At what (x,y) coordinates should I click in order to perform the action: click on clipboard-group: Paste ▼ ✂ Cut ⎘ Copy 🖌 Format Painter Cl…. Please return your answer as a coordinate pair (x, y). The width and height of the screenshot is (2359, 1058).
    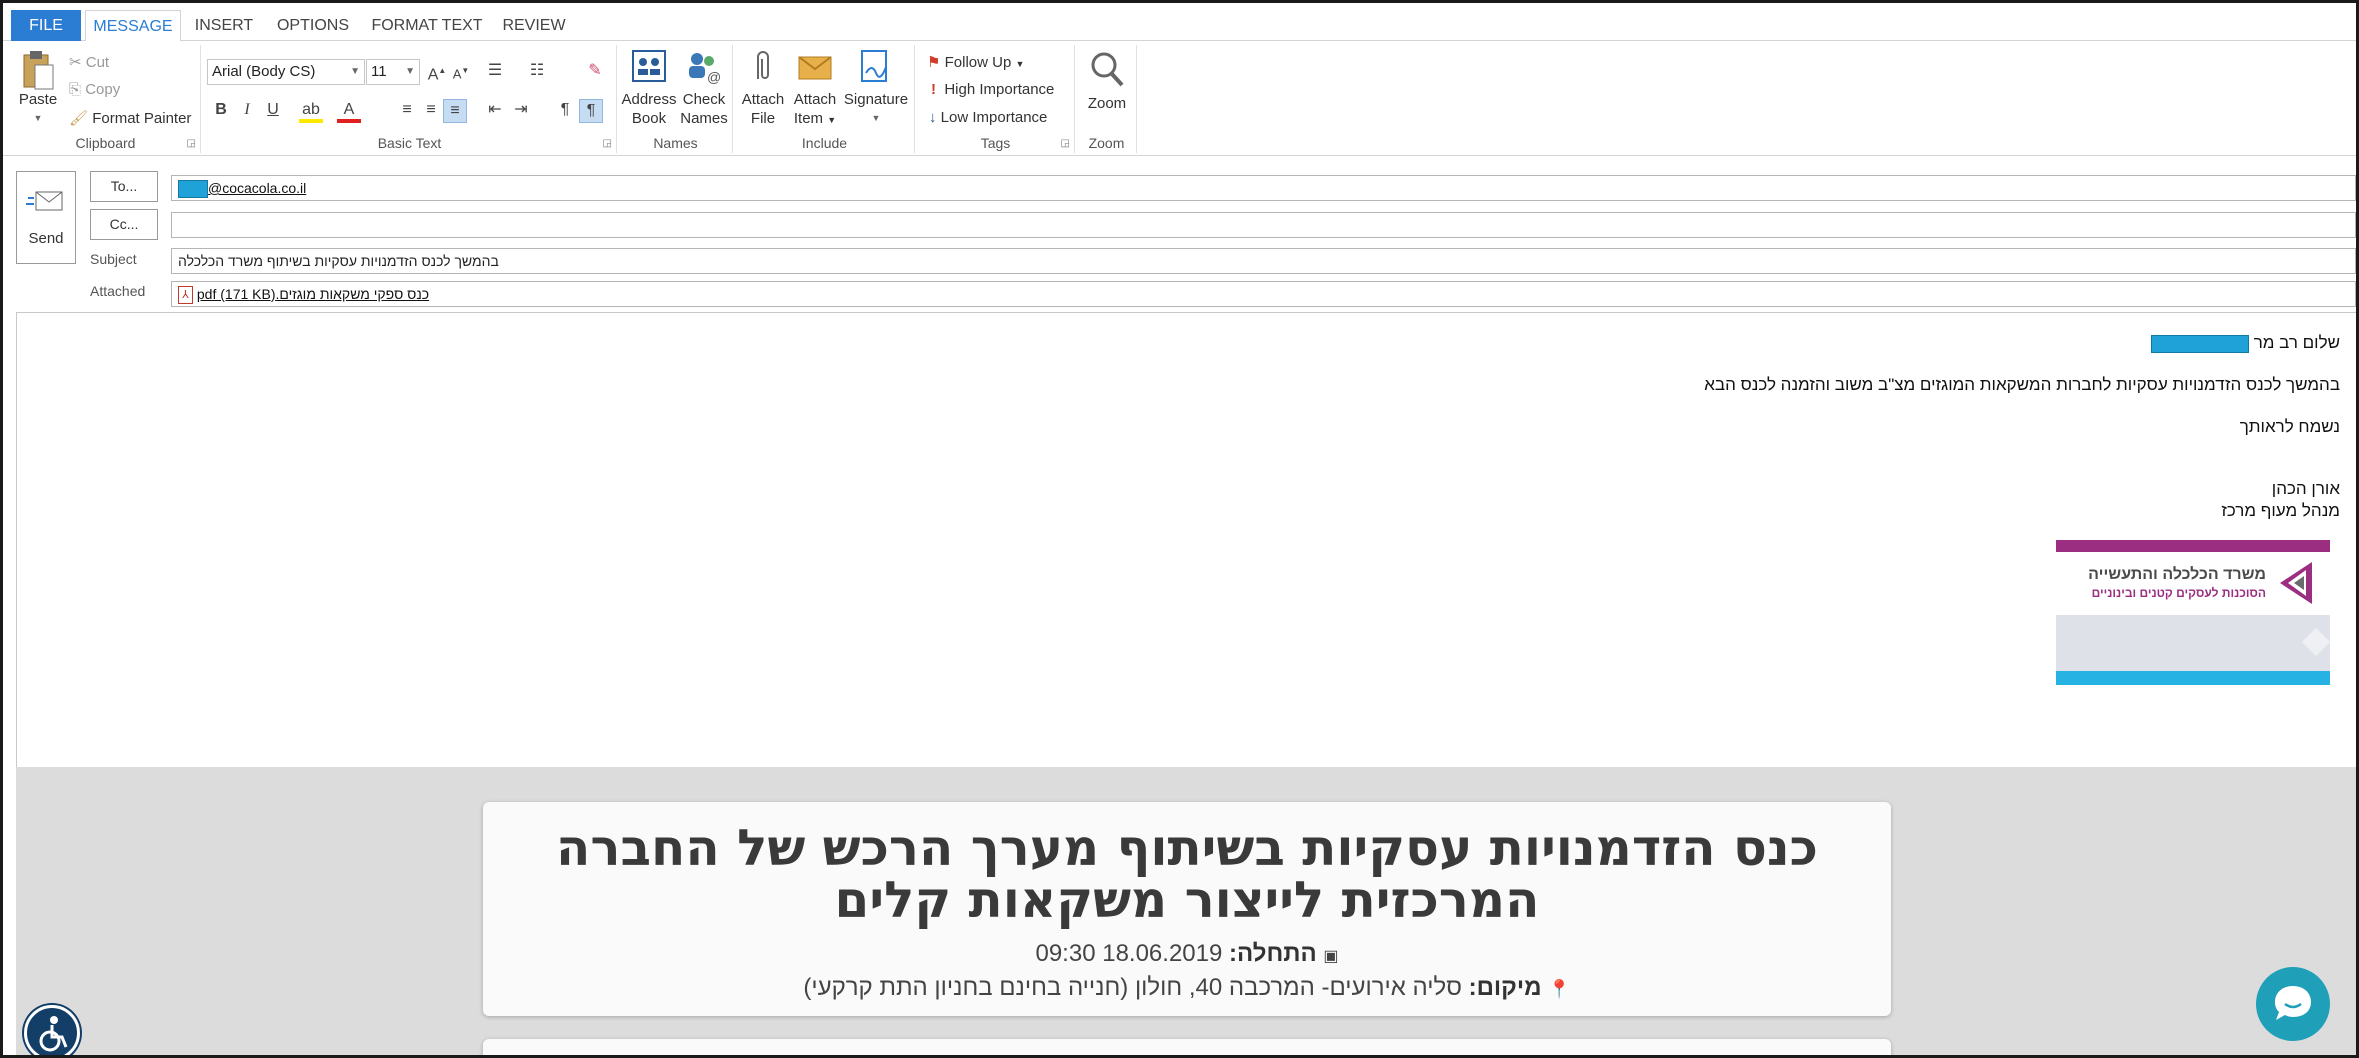
    Looking at the image, I should click on (106, 99).